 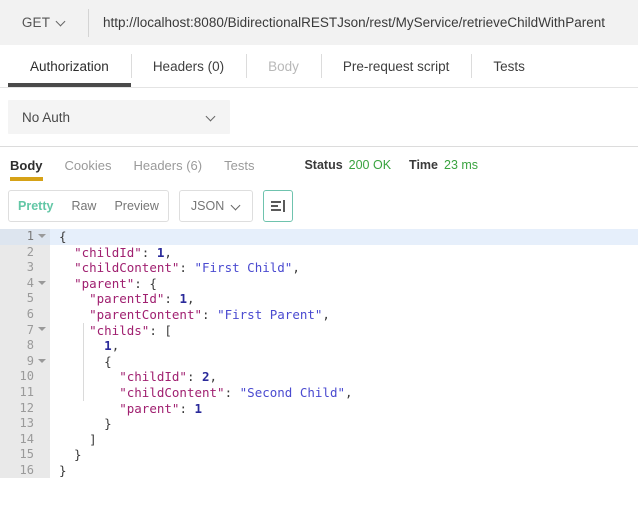 I want to click on request-tab-tests: Tests, so click(x=509, y=66).